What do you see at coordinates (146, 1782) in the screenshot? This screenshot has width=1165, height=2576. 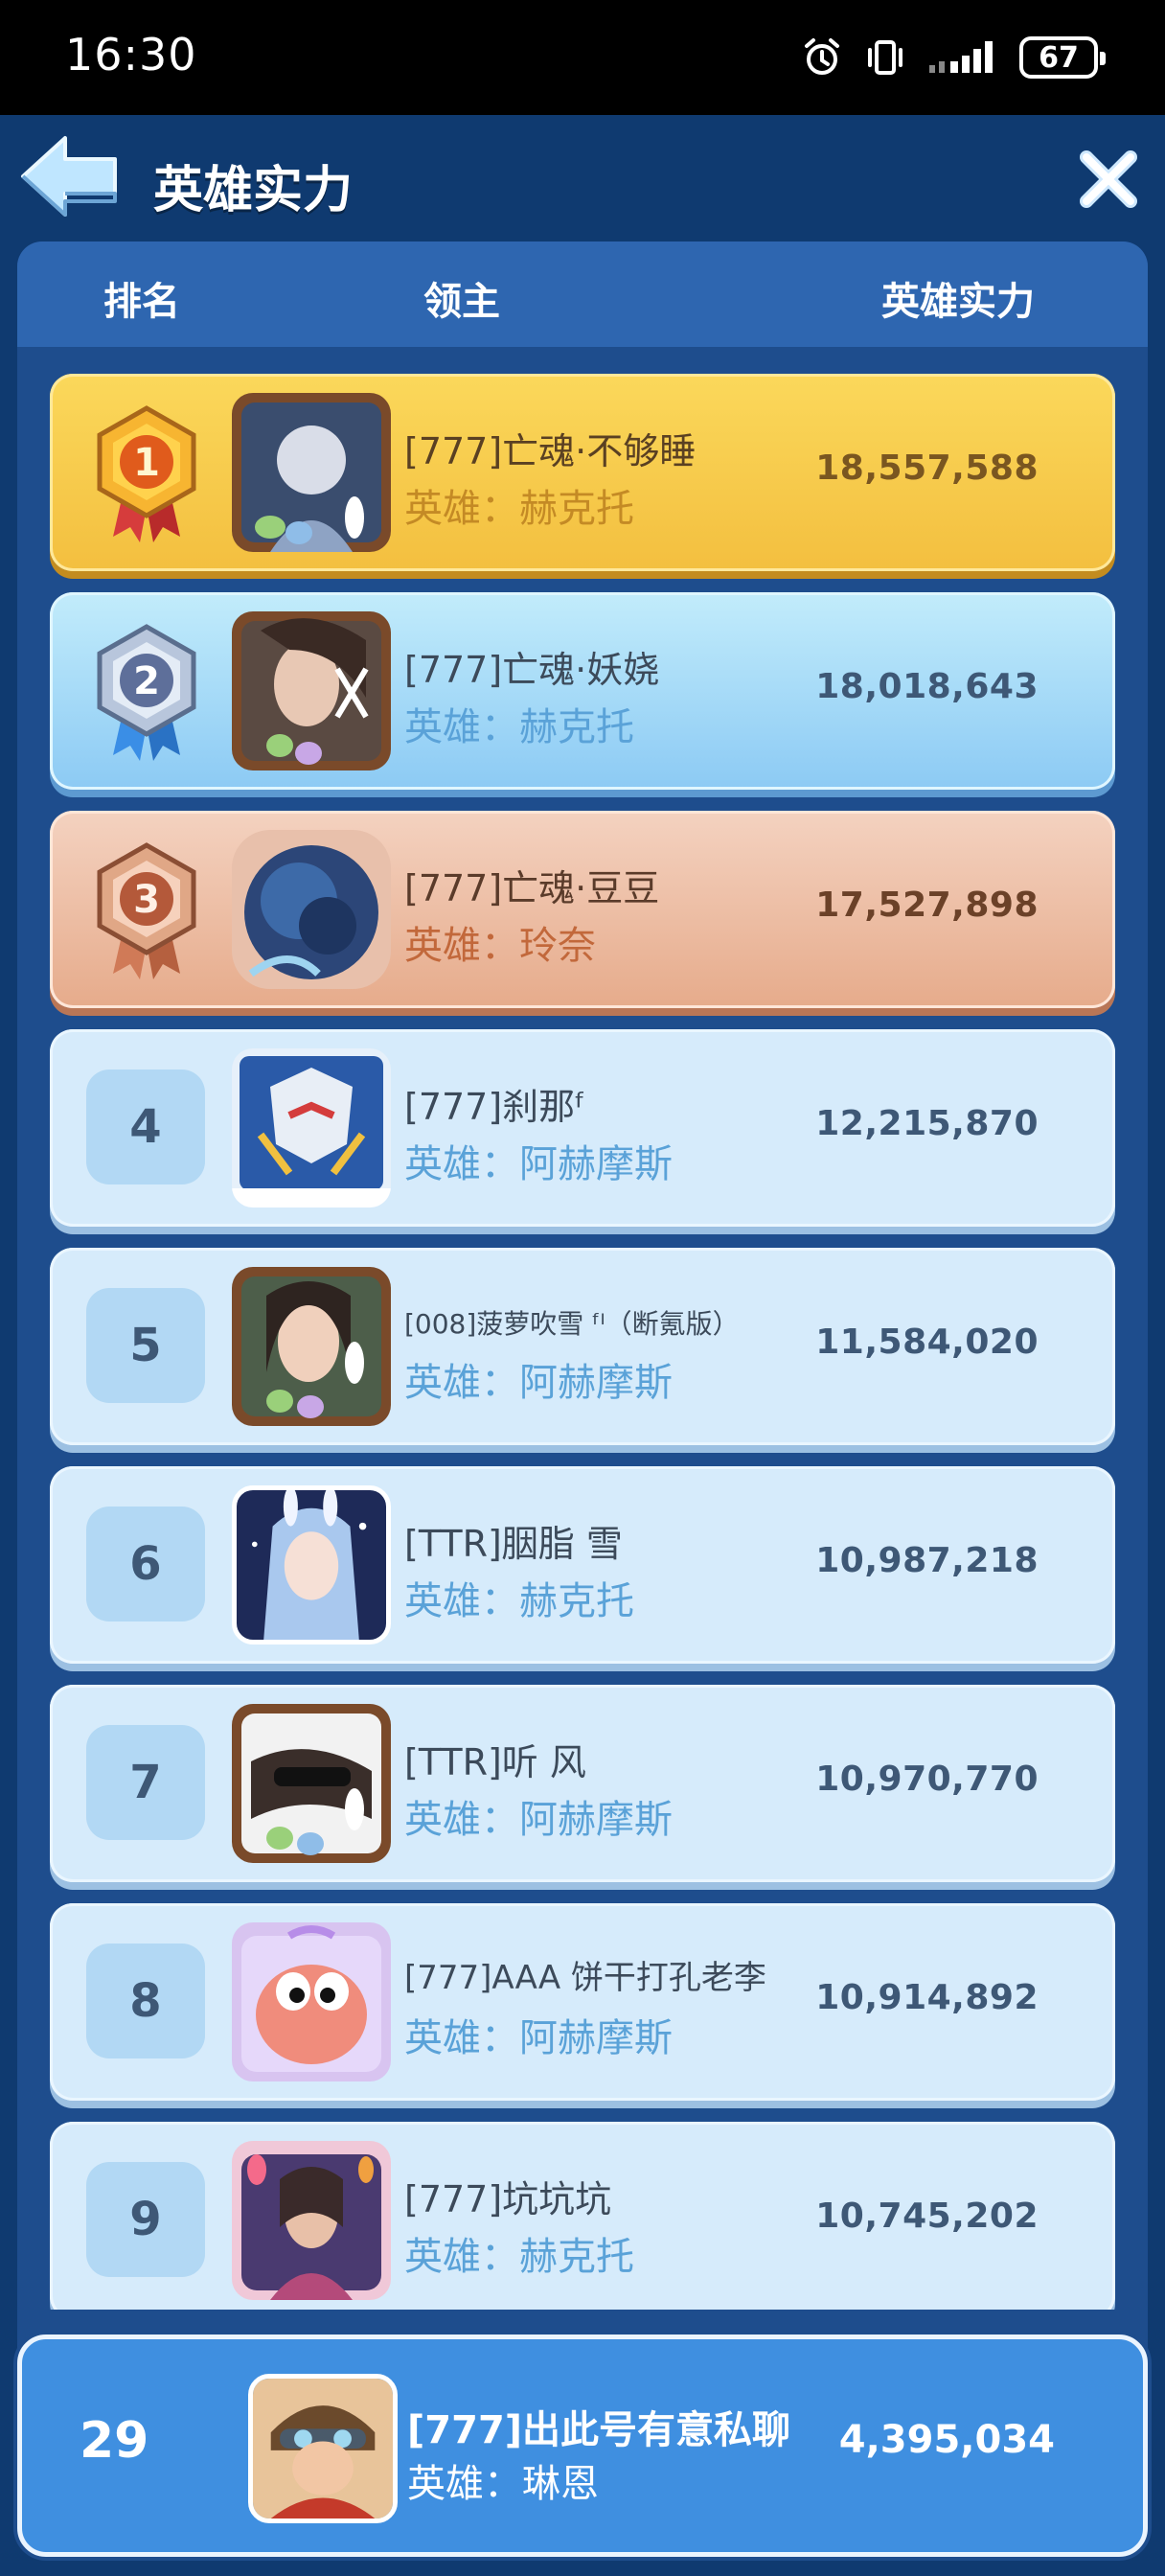 I see `rank-number: 7` at bounding box center [146, 1782].